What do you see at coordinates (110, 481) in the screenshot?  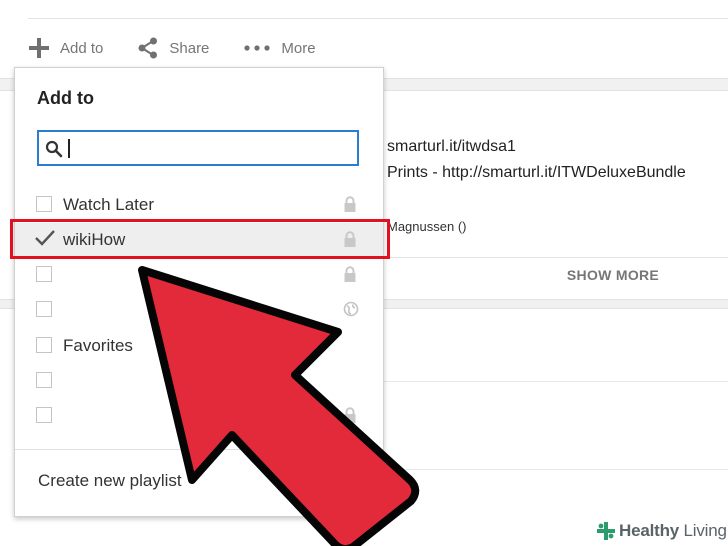 I see `create-new-playlist-link: Create new playlist` at bounding box center [110, 481].